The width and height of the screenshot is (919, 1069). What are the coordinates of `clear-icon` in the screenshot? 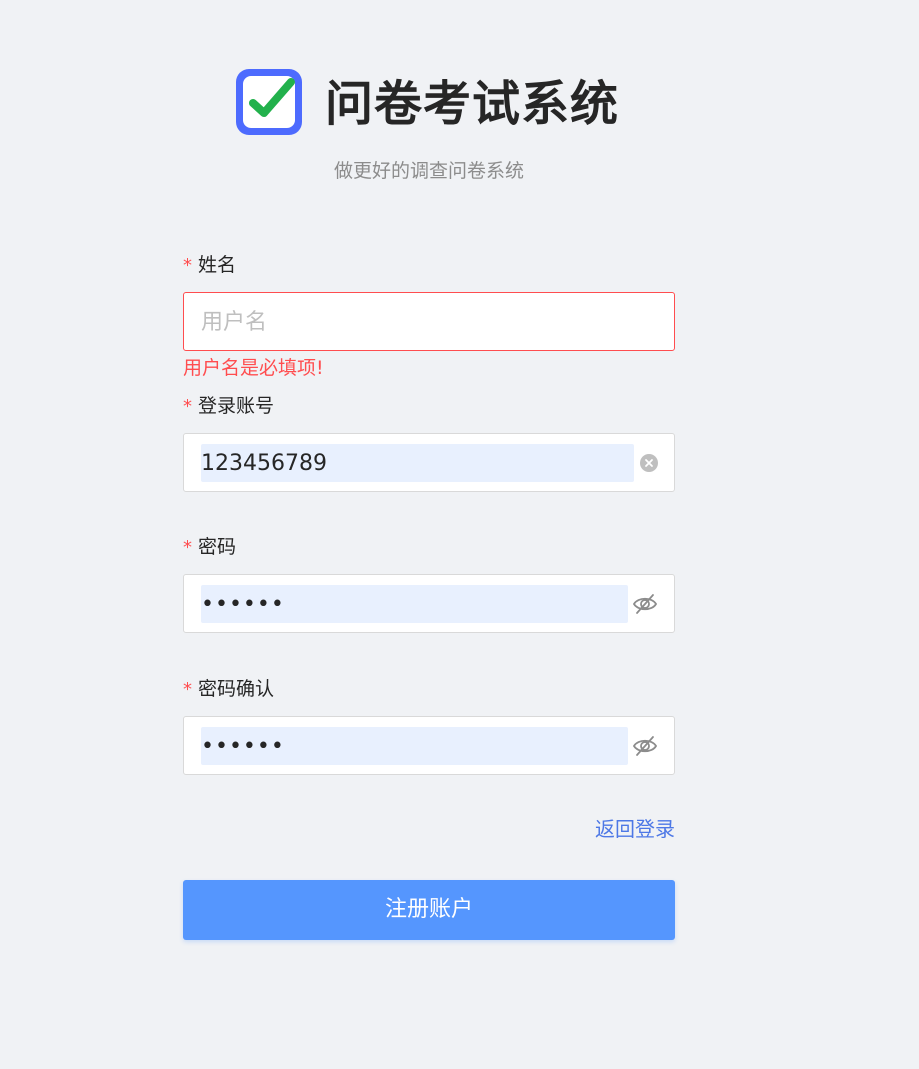 It's located at (649, 463).